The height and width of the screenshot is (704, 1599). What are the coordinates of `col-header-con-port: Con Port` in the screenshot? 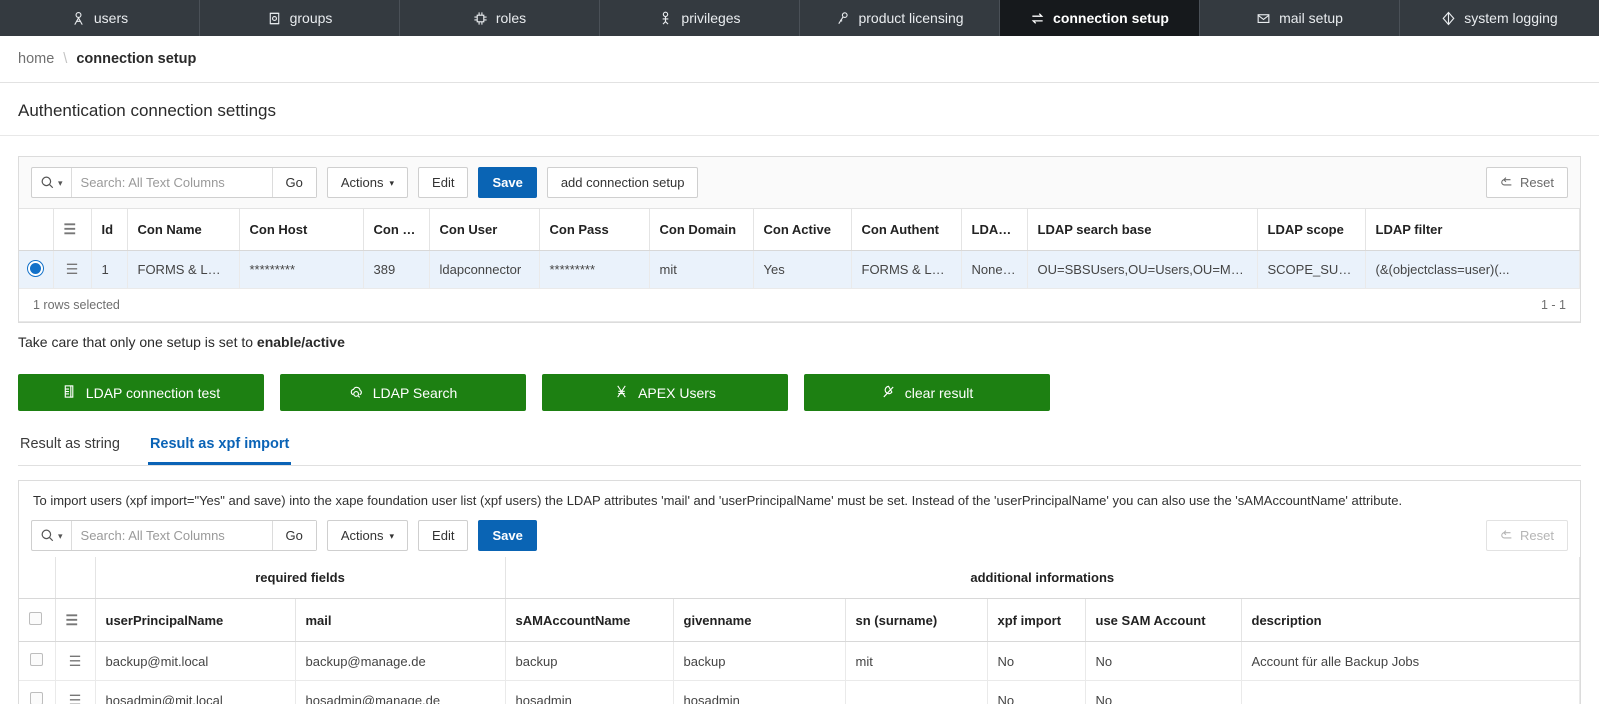 It's located at (396, 230).